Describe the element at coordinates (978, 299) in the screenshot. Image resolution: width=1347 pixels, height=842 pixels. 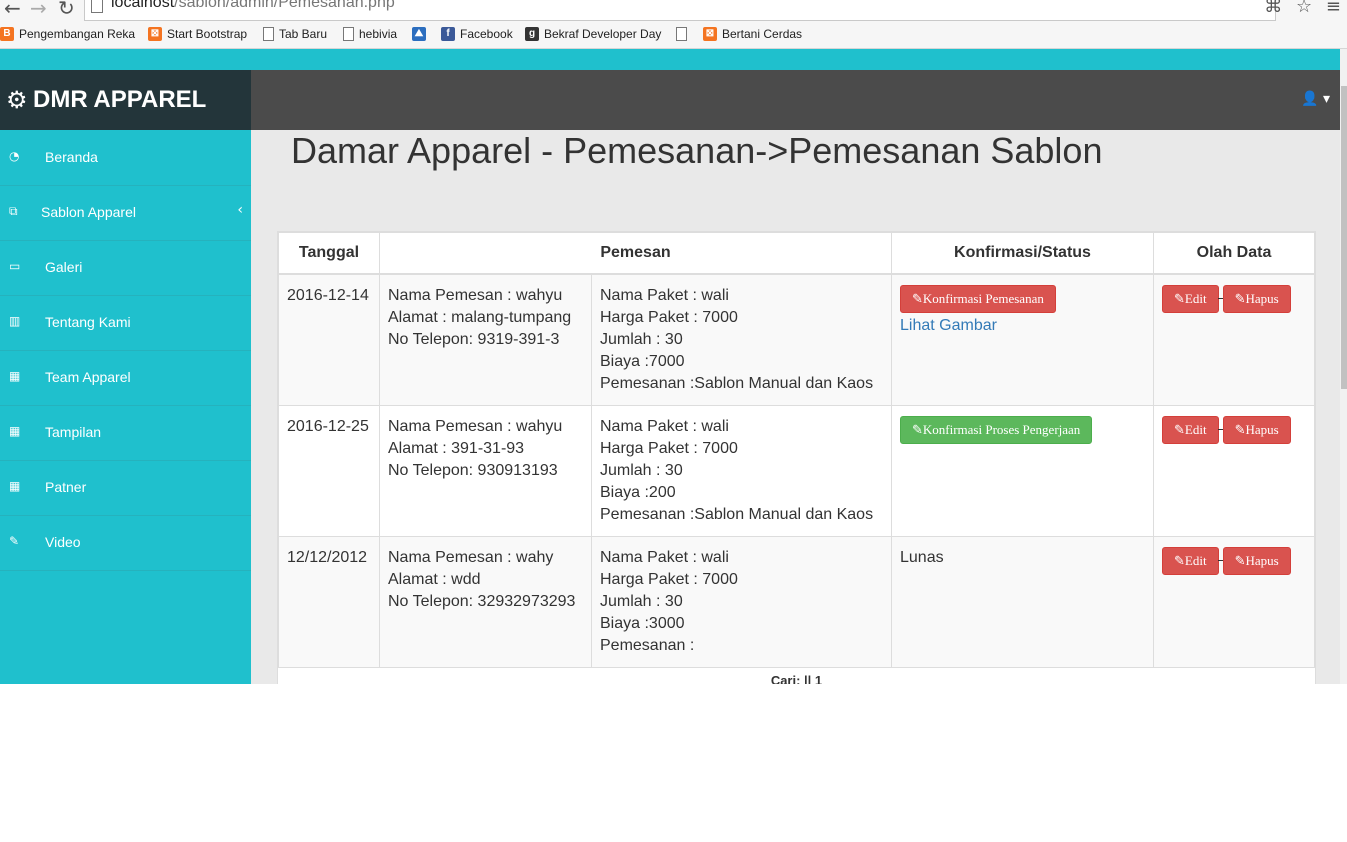
I see `konfirmasi-pemesanan-button: ✎Konfirmasi Pemesanan` at that location.